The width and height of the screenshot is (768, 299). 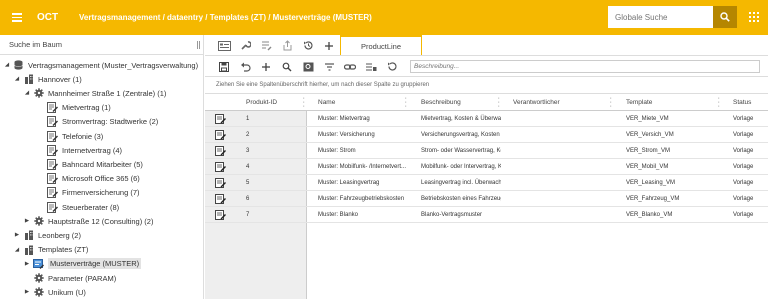 I want to click on list-settings-icon, so click(x=371, y=66).